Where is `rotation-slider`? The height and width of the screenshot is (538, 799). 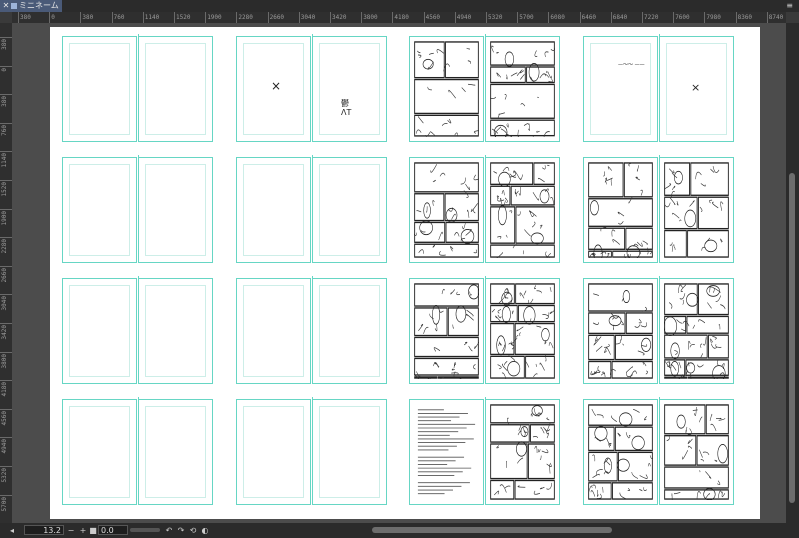 rotation-slider is located at coordinates (145, 530).